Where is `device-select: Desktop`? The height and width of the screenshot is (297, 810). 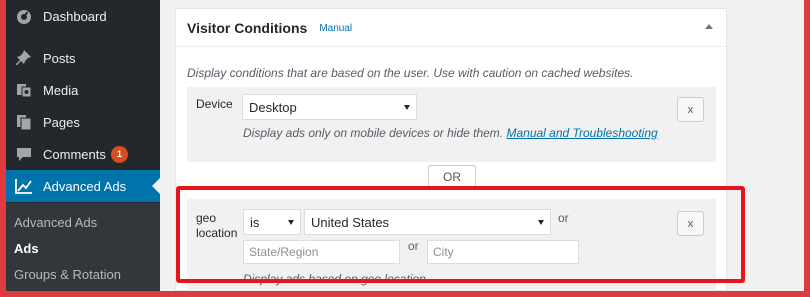
device-select: Desktop is located at coordinates (329, 107).